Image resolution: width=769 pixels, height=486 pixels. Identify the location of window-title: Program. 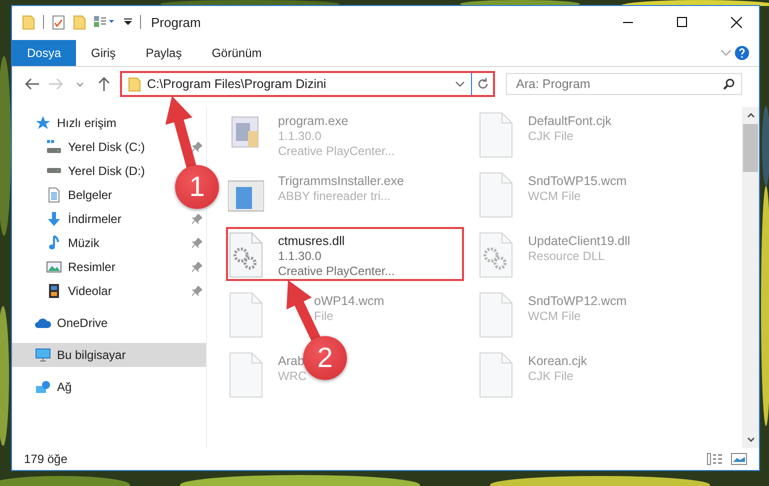
(176, 22).